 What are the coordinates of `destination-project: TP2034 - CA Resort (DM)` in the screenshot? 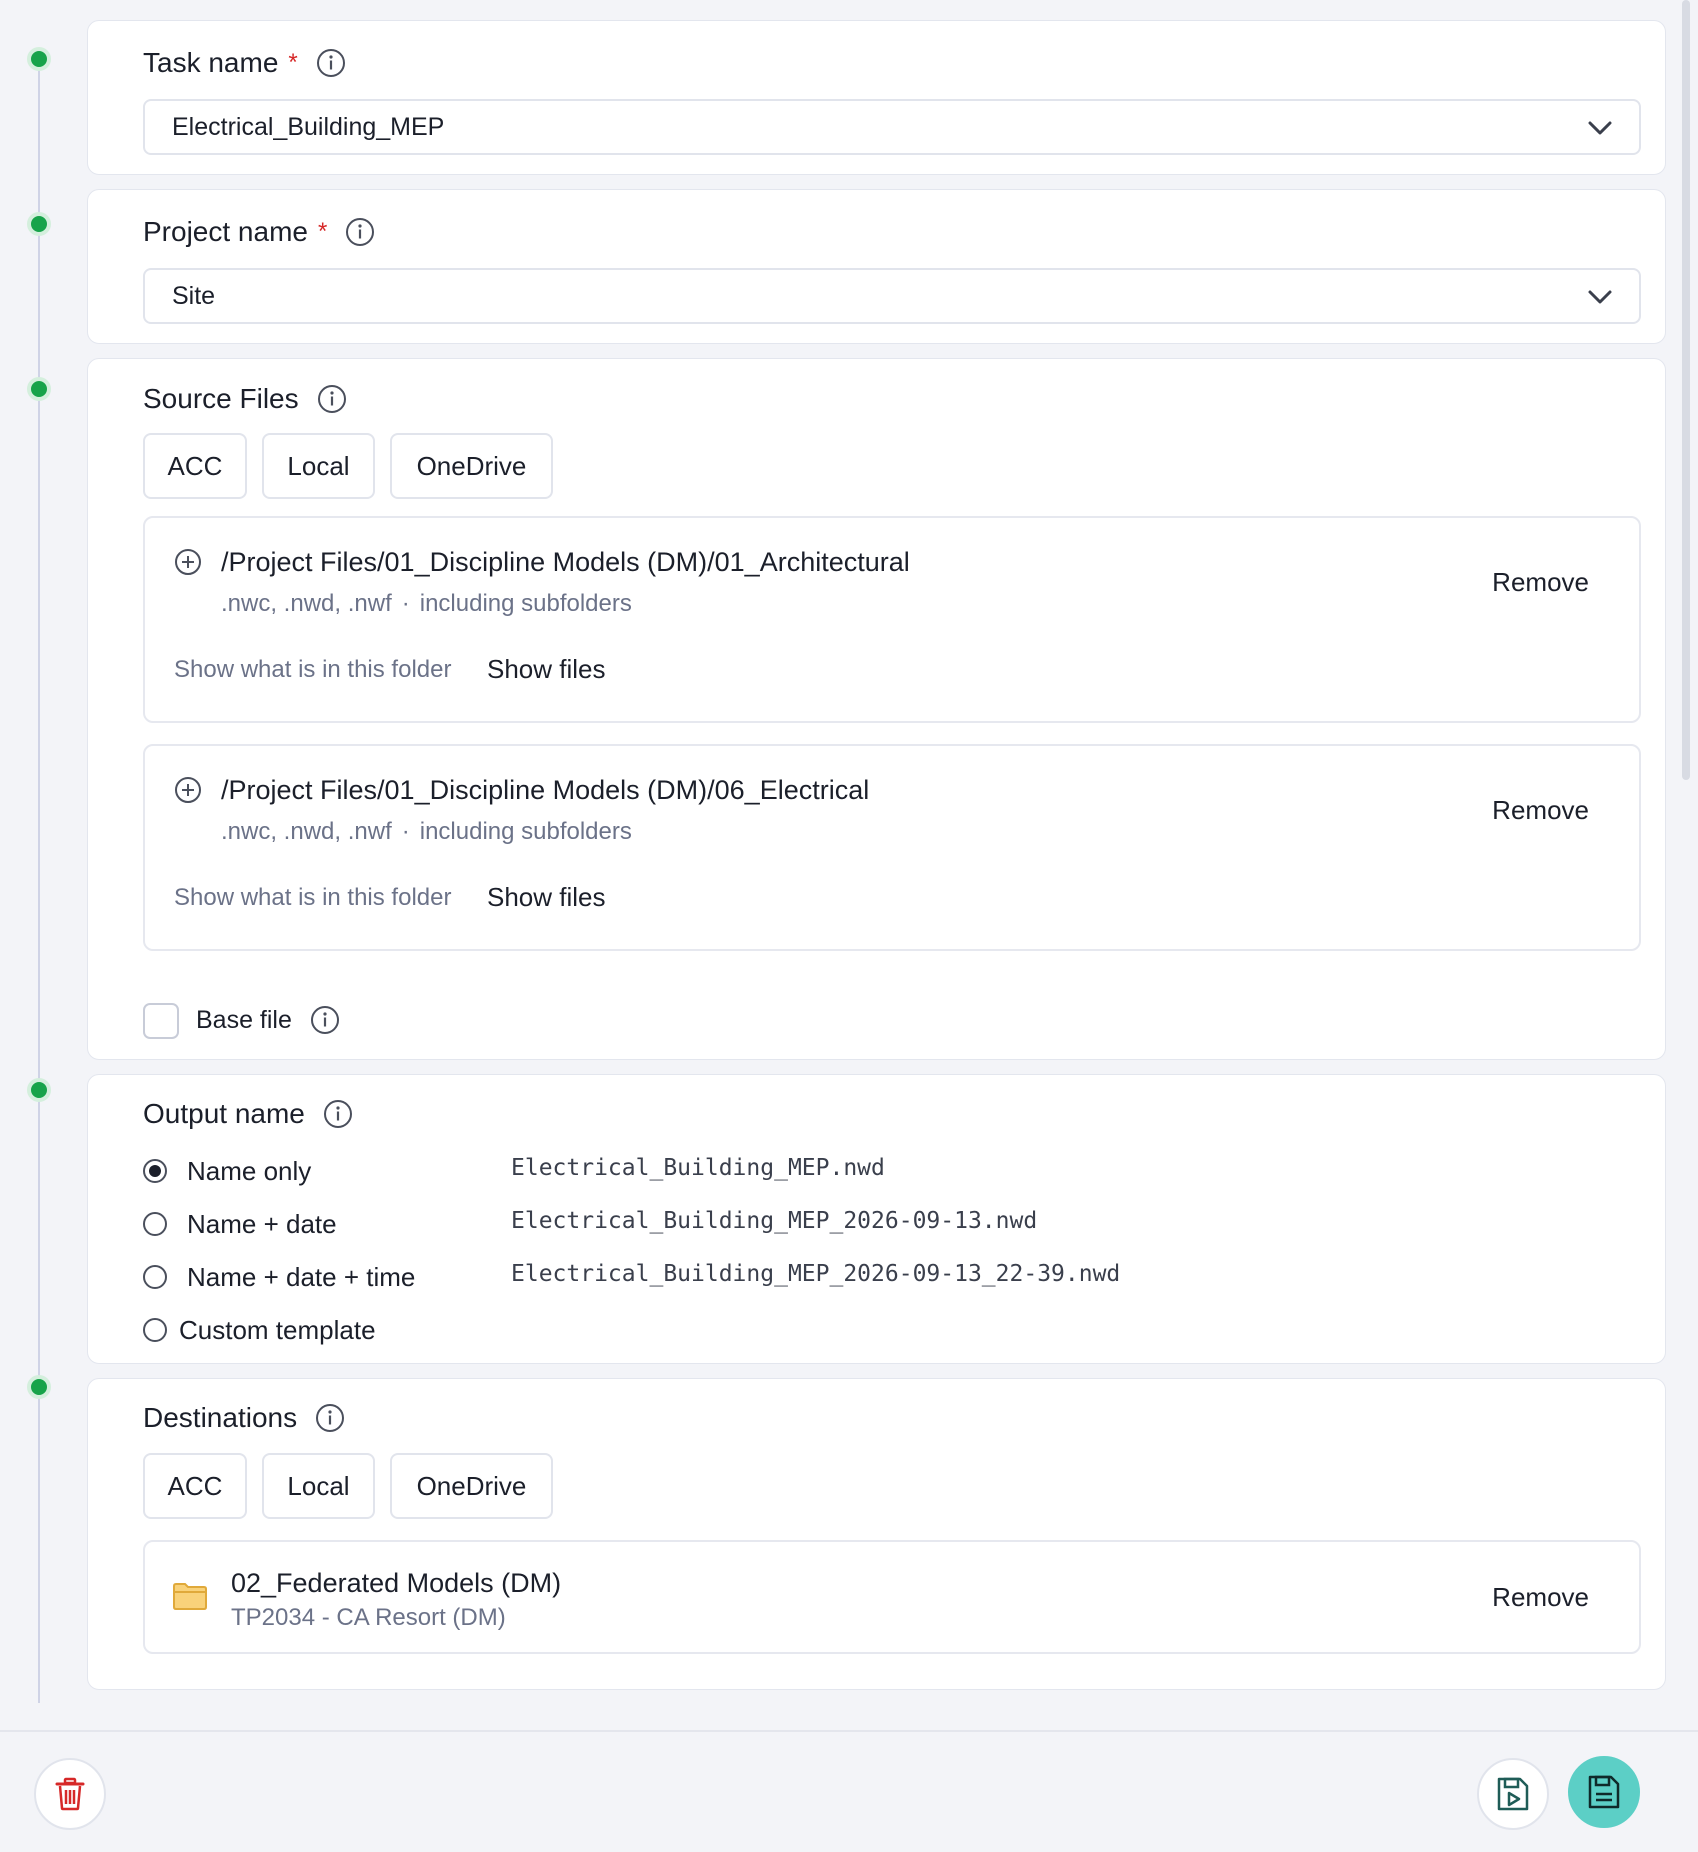 It's located at (368, 1617).